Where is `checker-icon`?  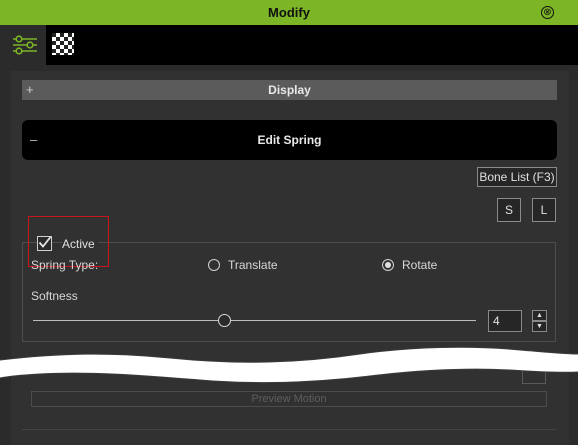 checker-icon is located at coordinates (63, 44).